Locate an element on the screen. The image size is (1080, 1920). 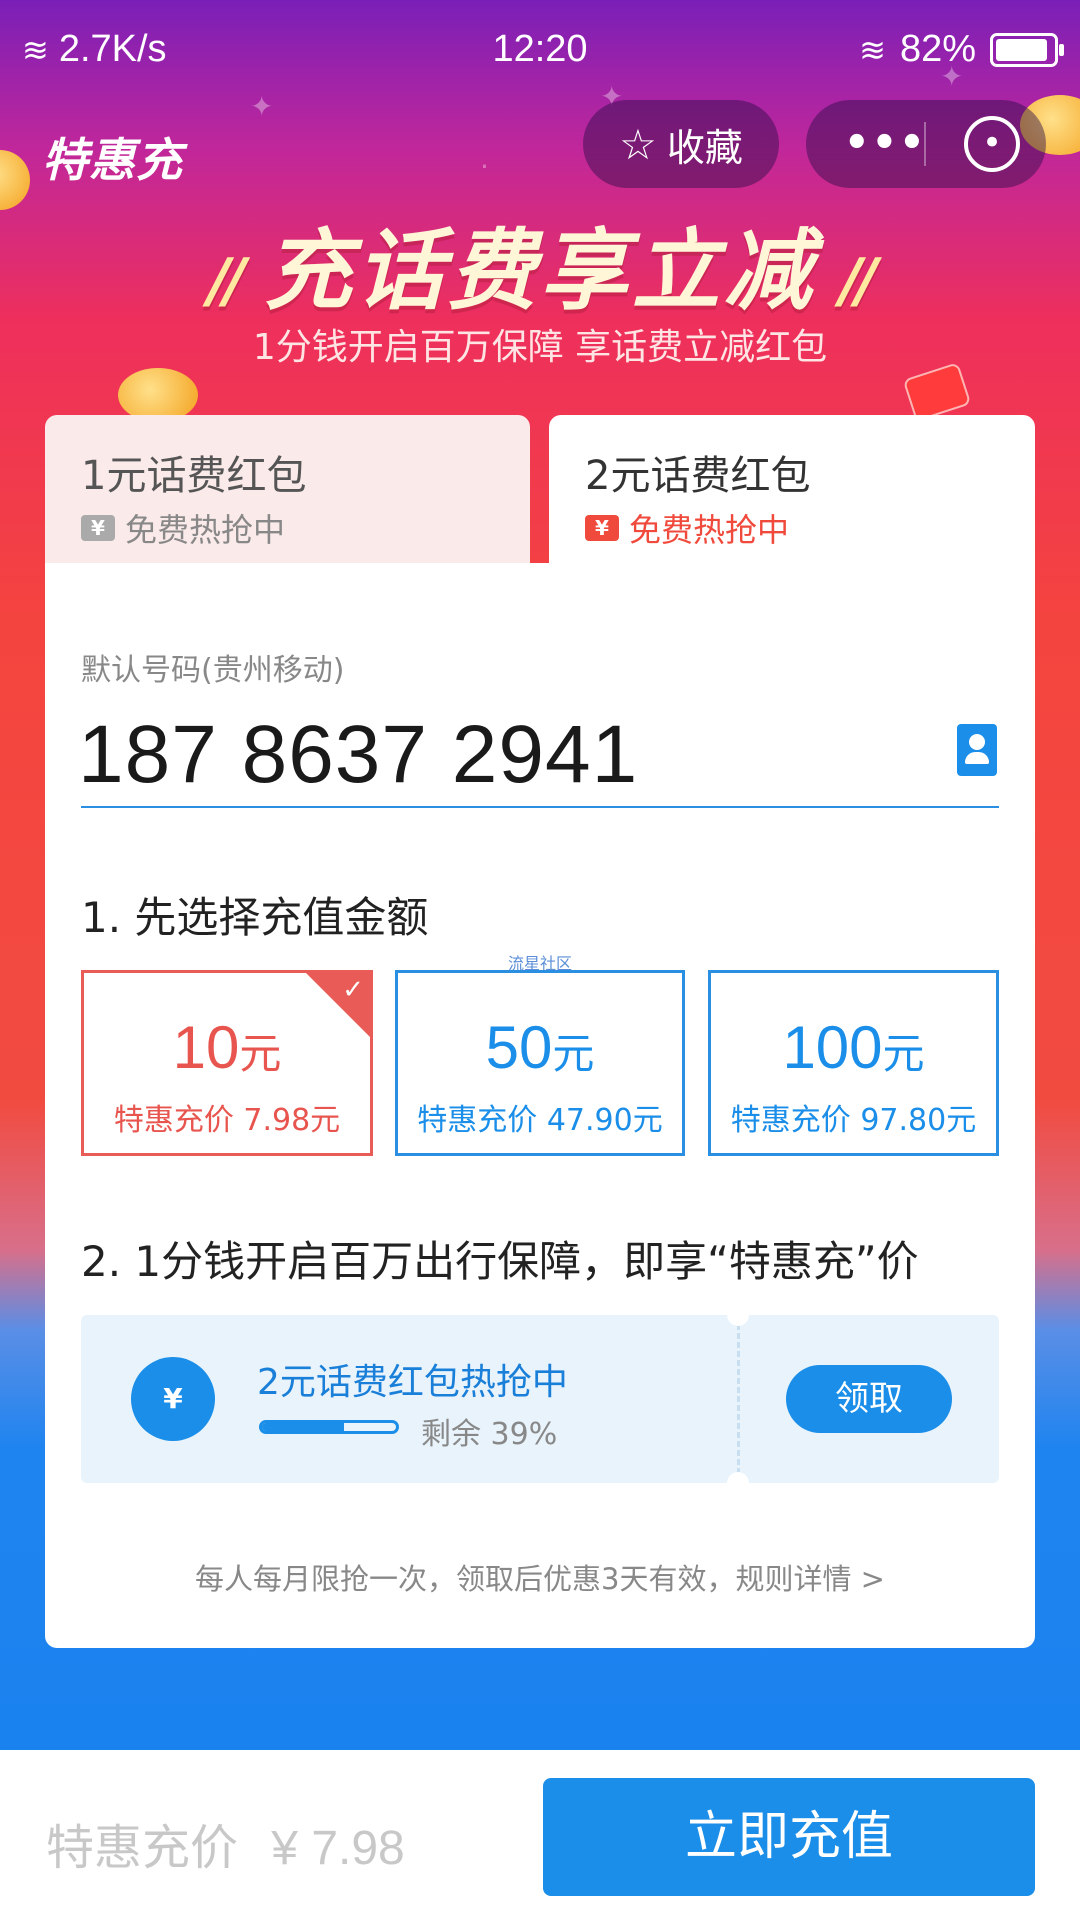
battery-icon is located at coordinates (1027, 49).